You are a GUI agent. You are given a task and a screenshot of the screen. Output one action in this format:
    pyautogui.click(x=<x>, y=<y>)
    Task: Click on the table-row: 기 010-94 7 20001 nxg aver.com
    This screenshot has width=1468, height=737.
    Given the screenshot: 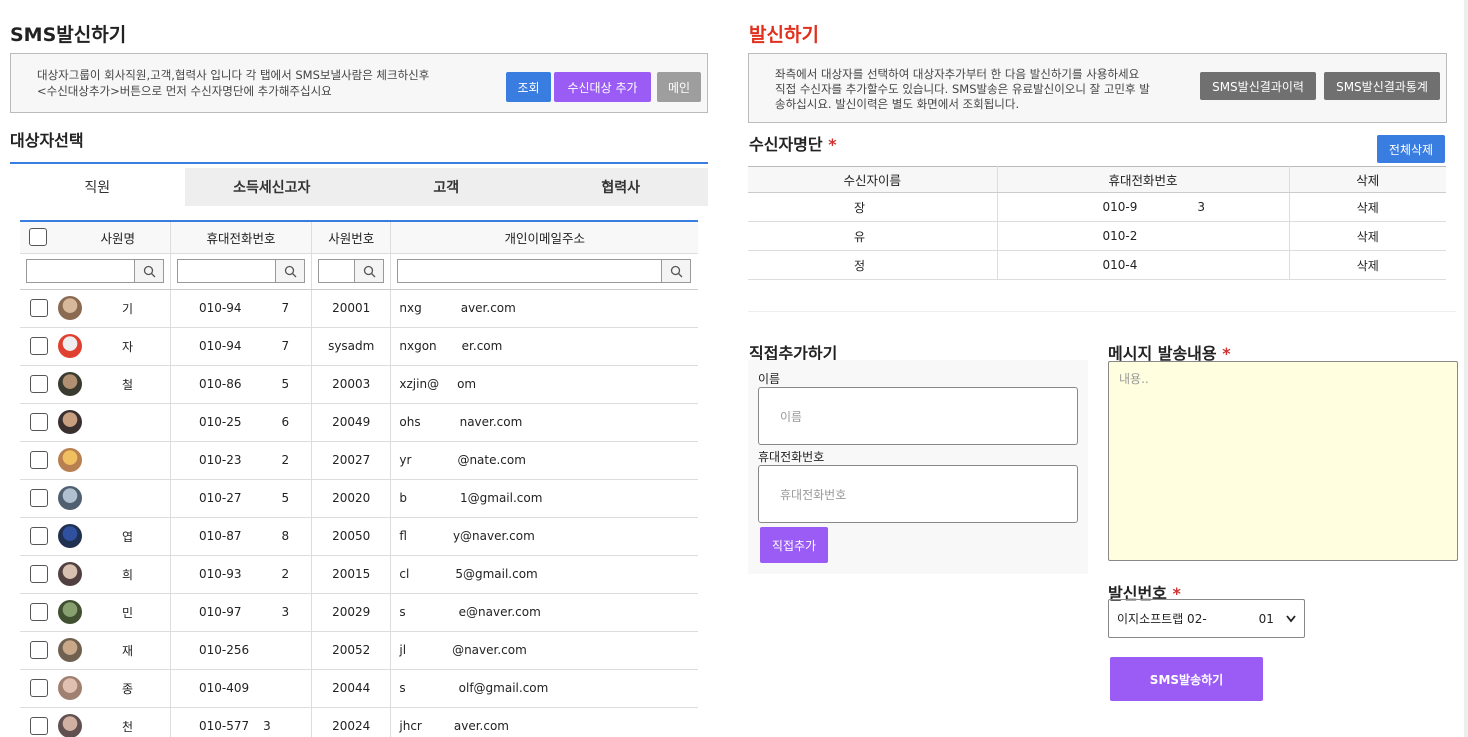 What is the action you would take?
    pyautogui.click(x=359, y=308)
    